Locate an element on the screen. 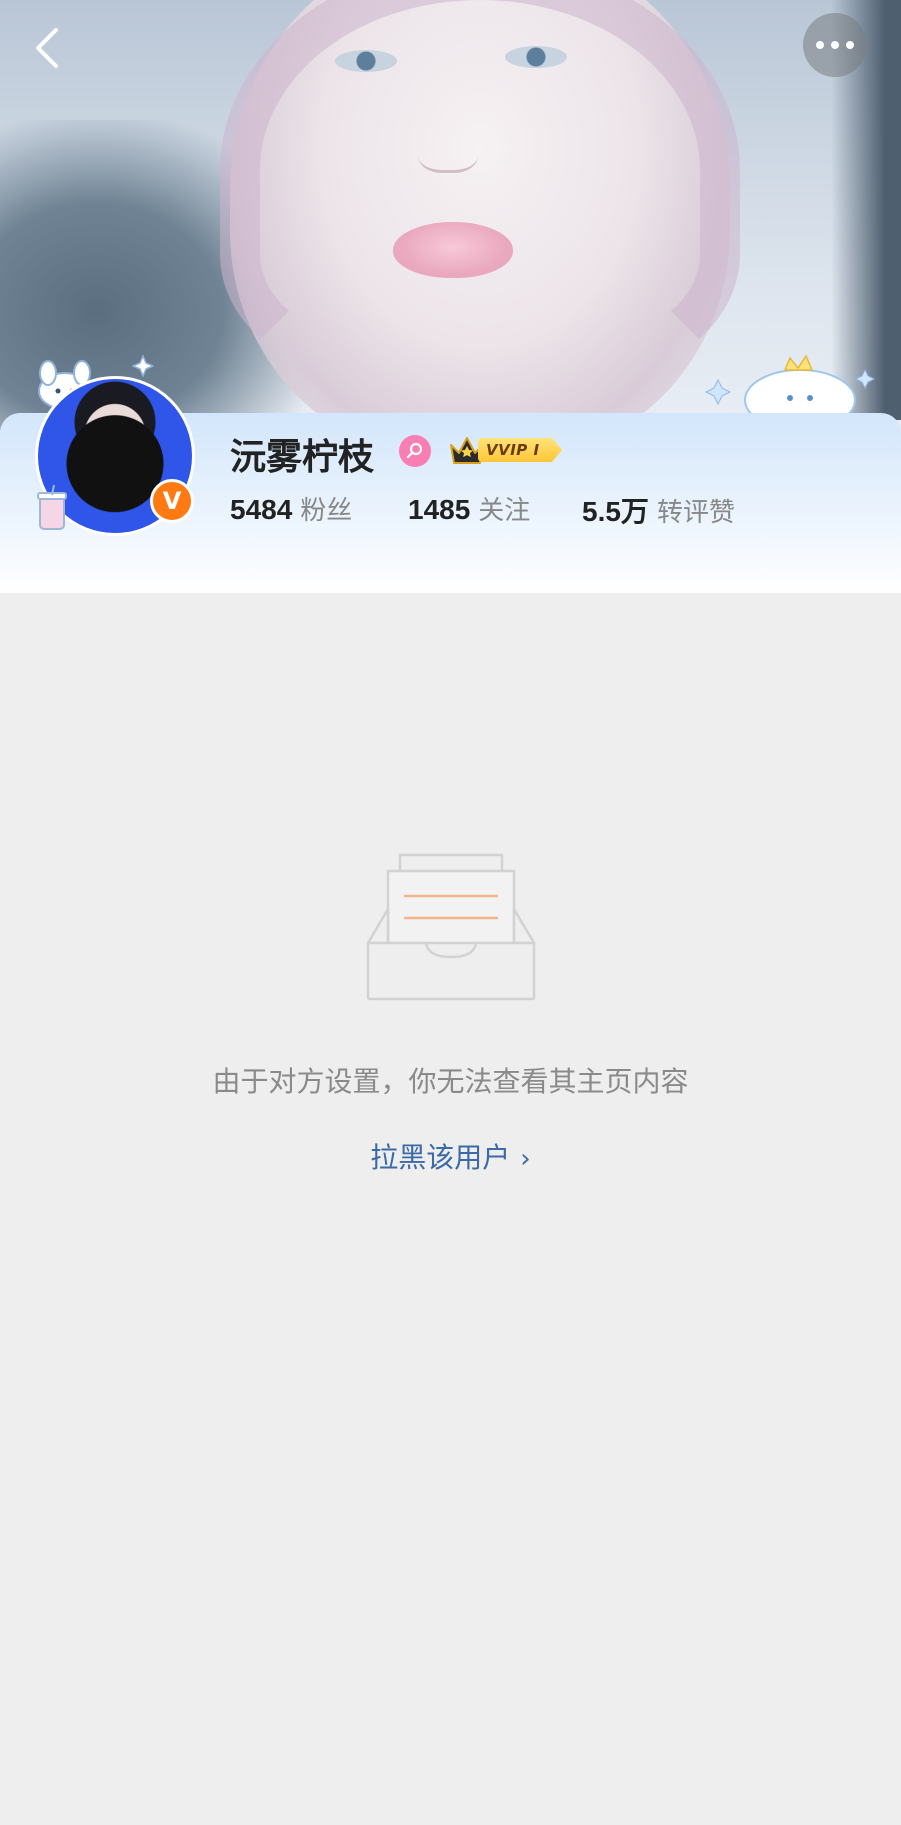  chevron-right-icon: › is located at coordinates (525, 1159).